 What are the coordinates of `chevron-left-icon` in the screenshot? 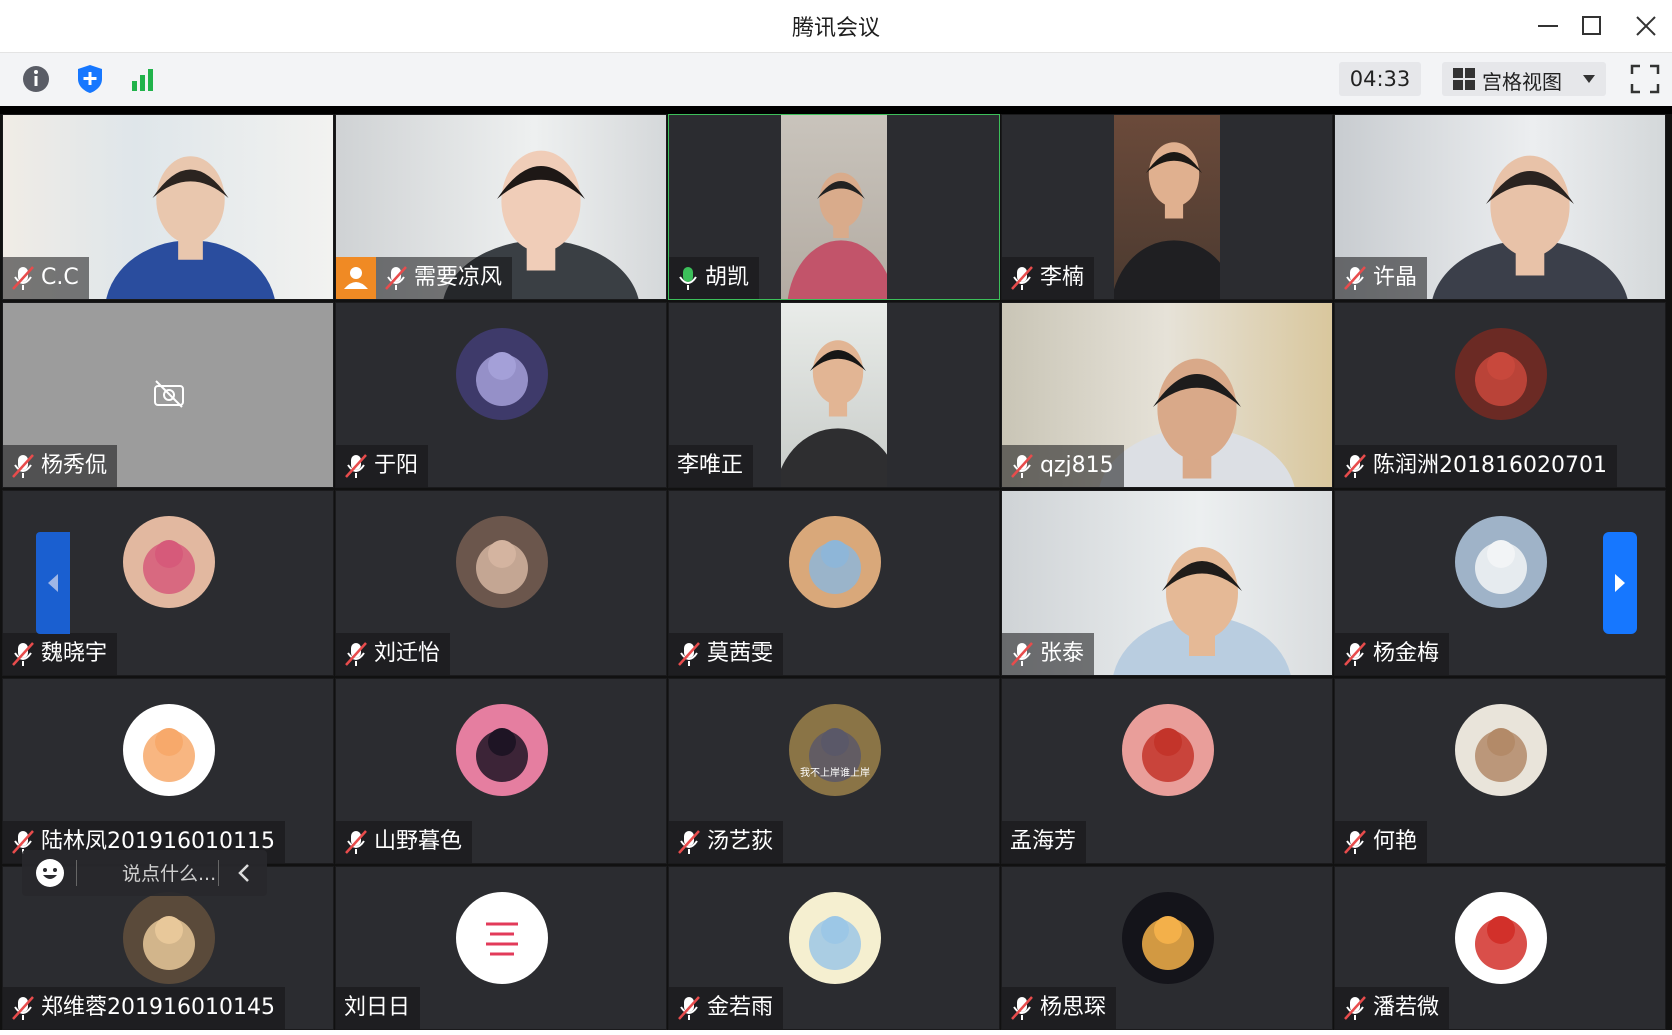 It's located at (53, 583).